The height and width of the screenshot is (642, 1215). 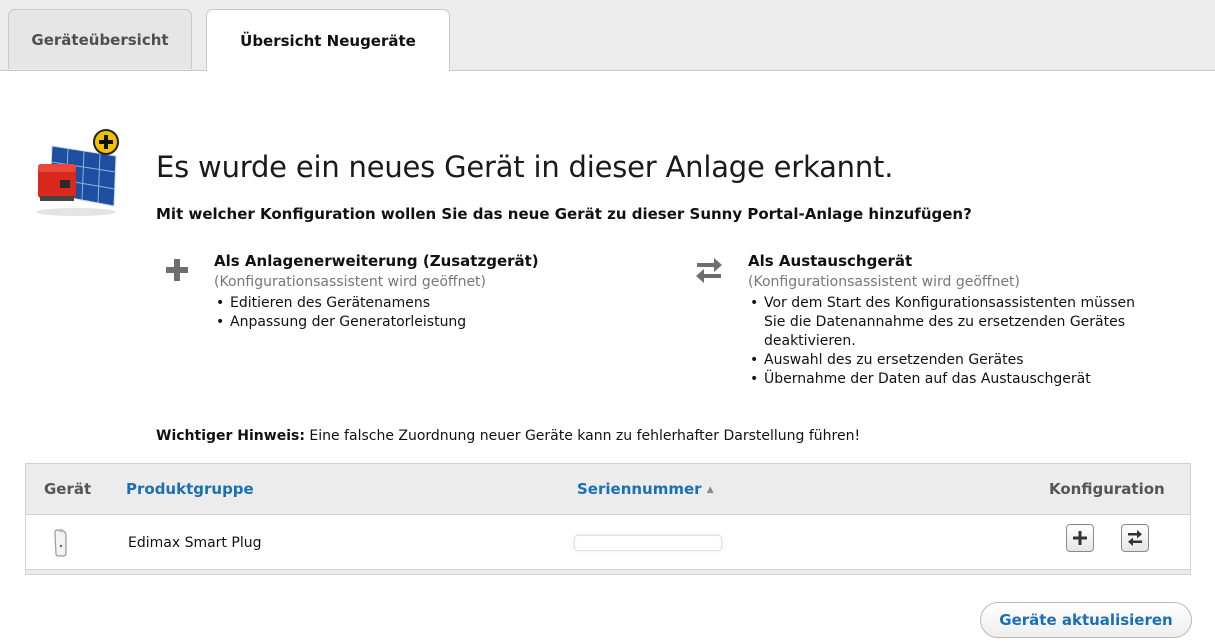 I want to click on sort-ascending-icon: ▲, so click(x=710, y=490).